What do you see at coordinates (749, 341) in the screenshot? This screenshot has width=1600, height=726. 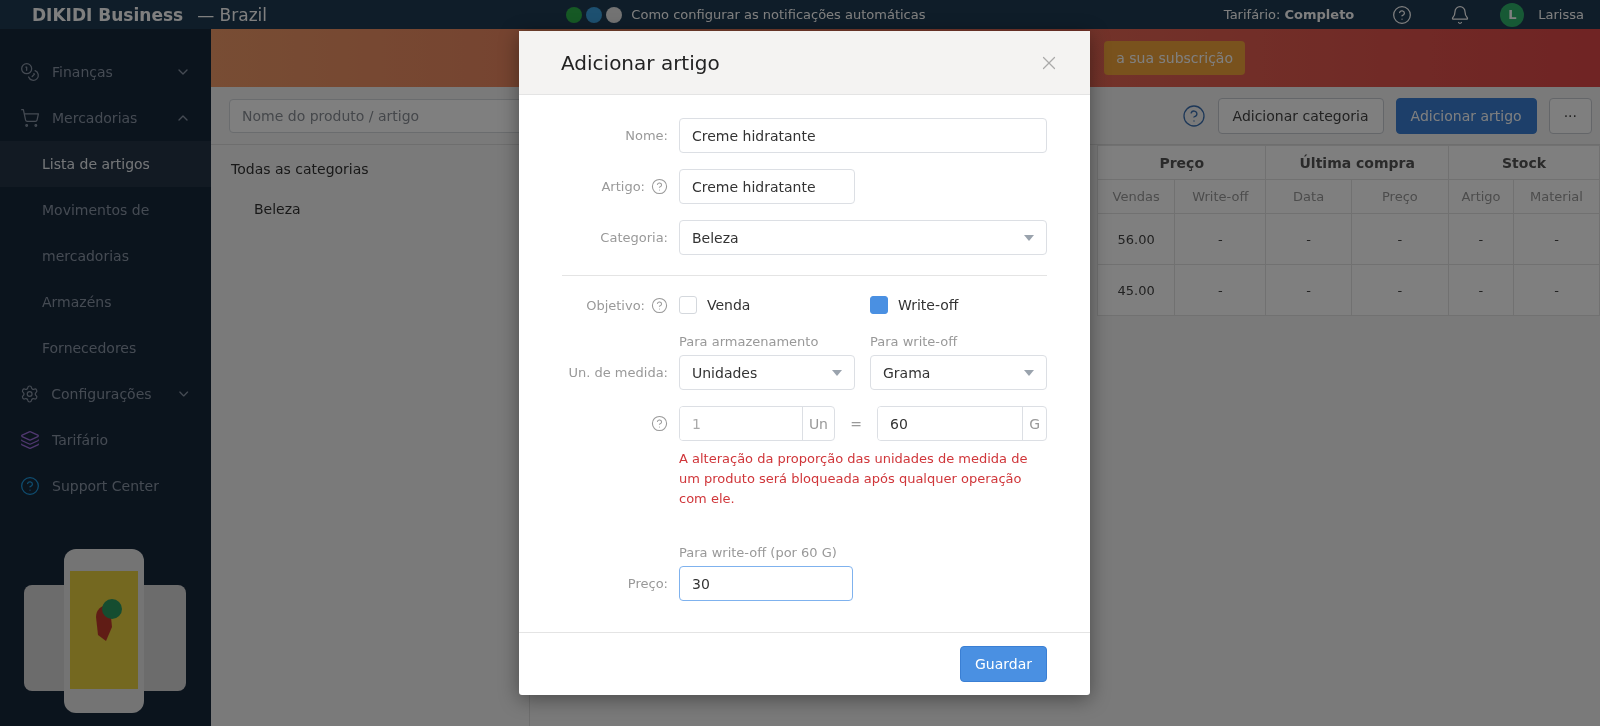 I see `column-caption: Para armazenamento` at bounding box center [749, 341].